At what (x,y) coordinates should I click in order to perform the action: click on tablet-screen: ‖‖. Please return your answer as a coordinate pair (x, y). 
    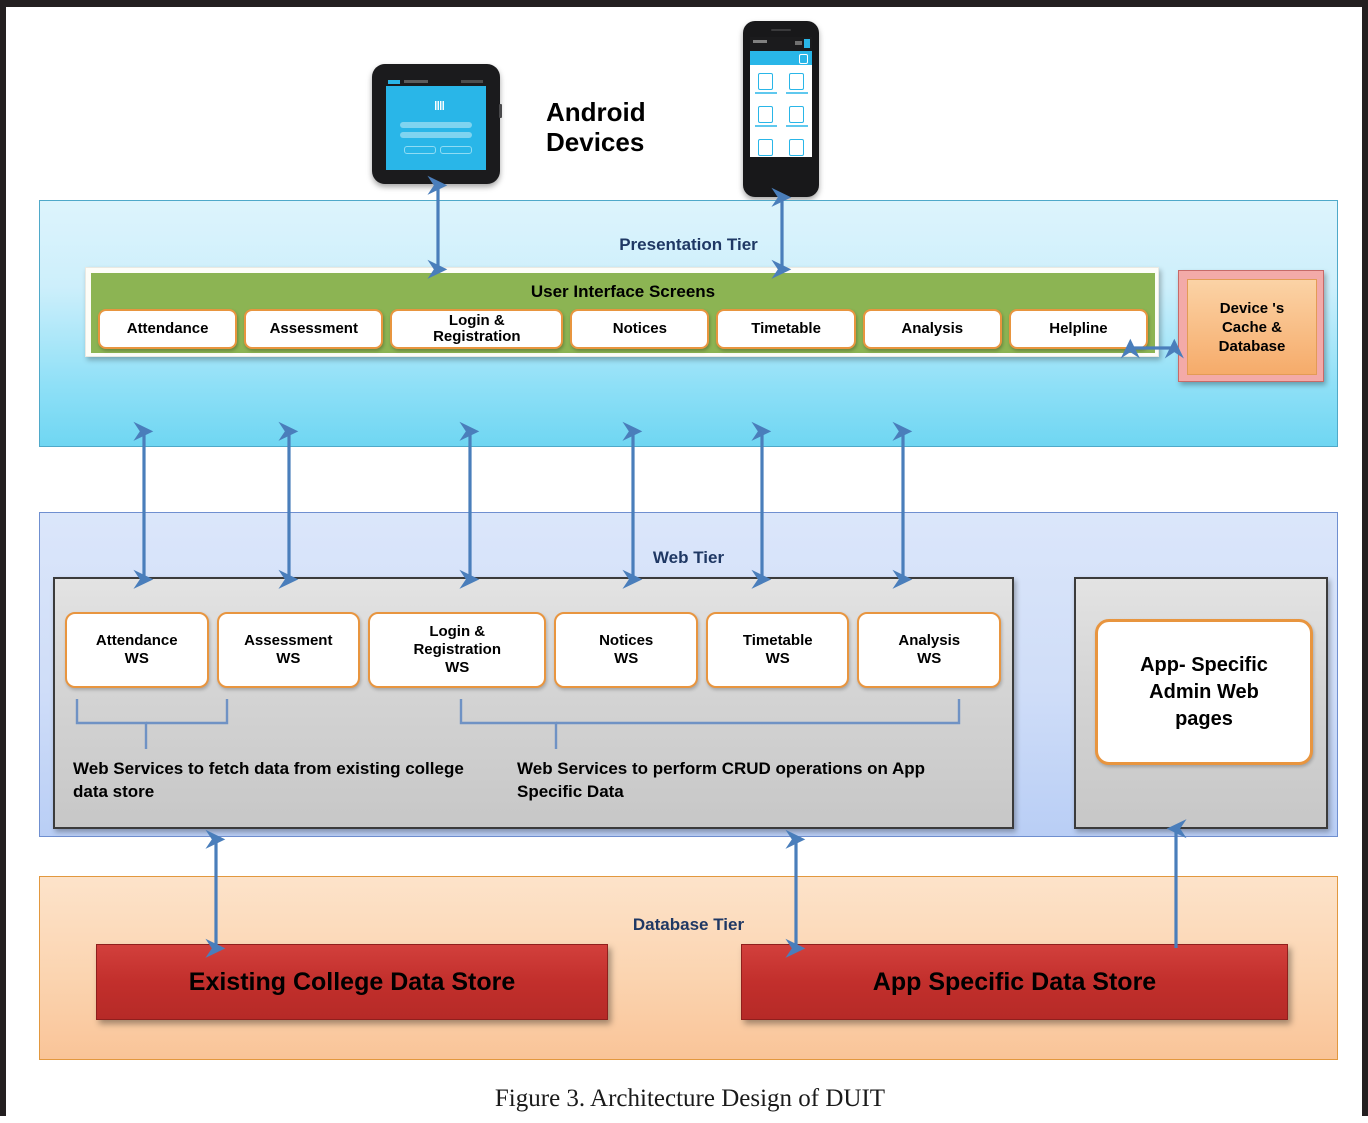
    Looking at the image, I should click on (436, 124).